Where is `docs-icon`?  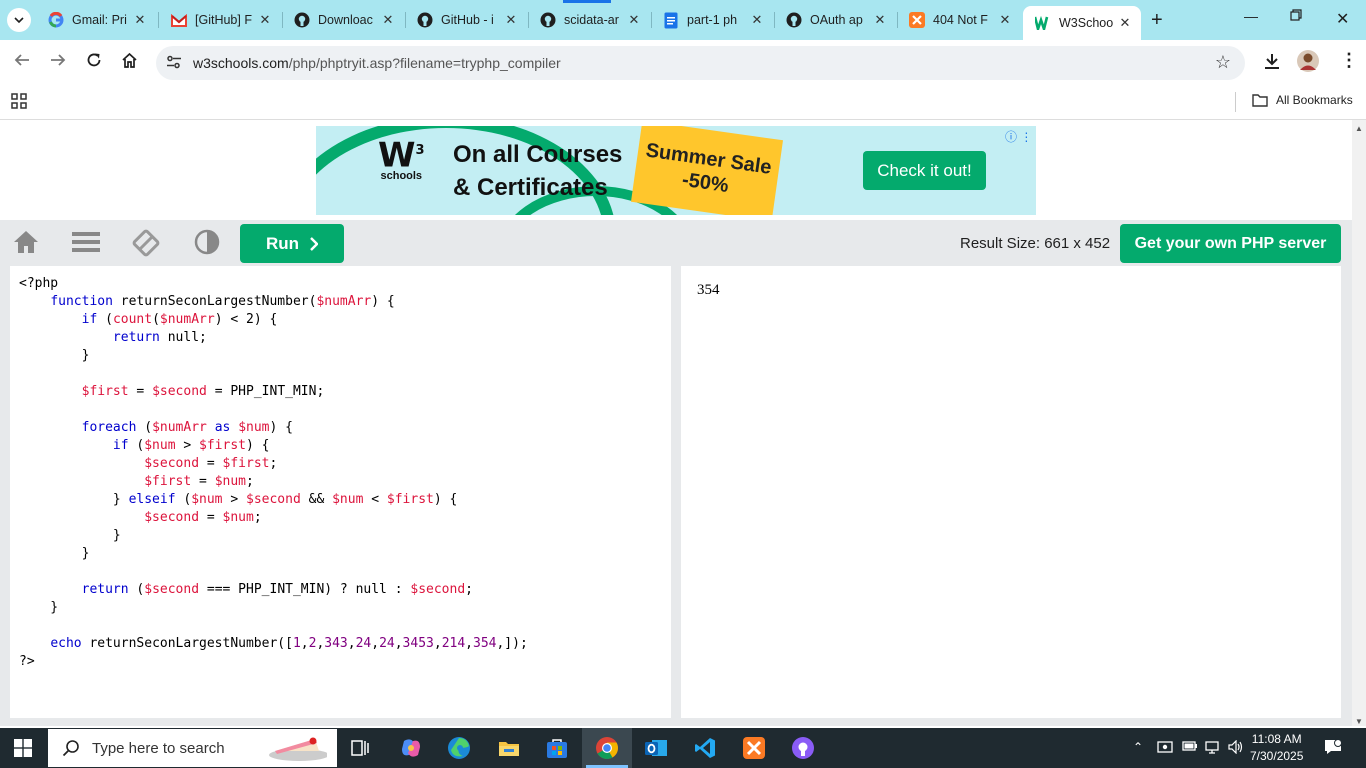
docs-icon is located at coordinates (671, 20).